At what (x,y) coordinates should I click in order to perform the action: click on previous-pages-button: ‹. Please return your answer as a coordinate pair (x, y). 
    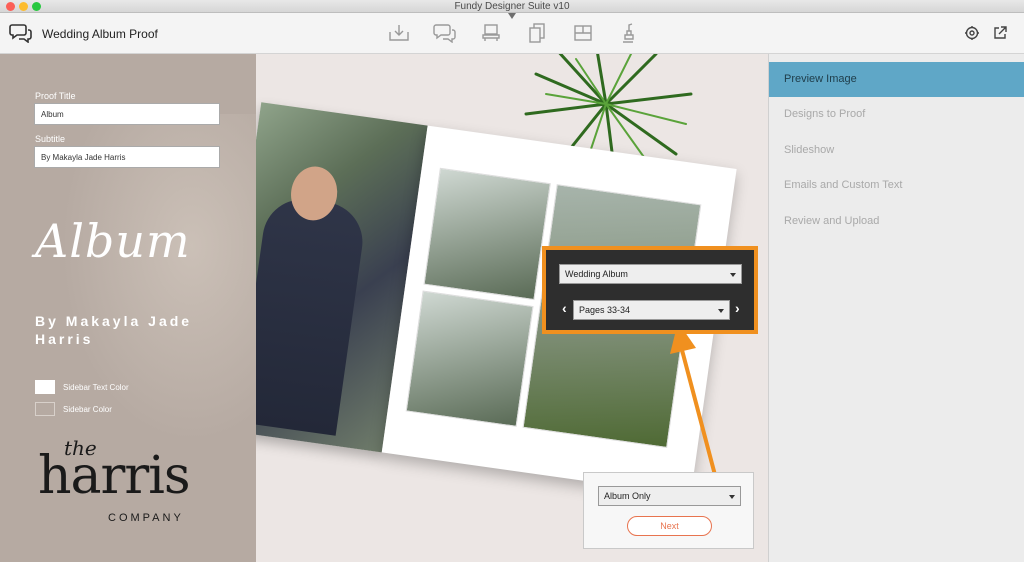
    Looking at the image, I should click on (564, 308).